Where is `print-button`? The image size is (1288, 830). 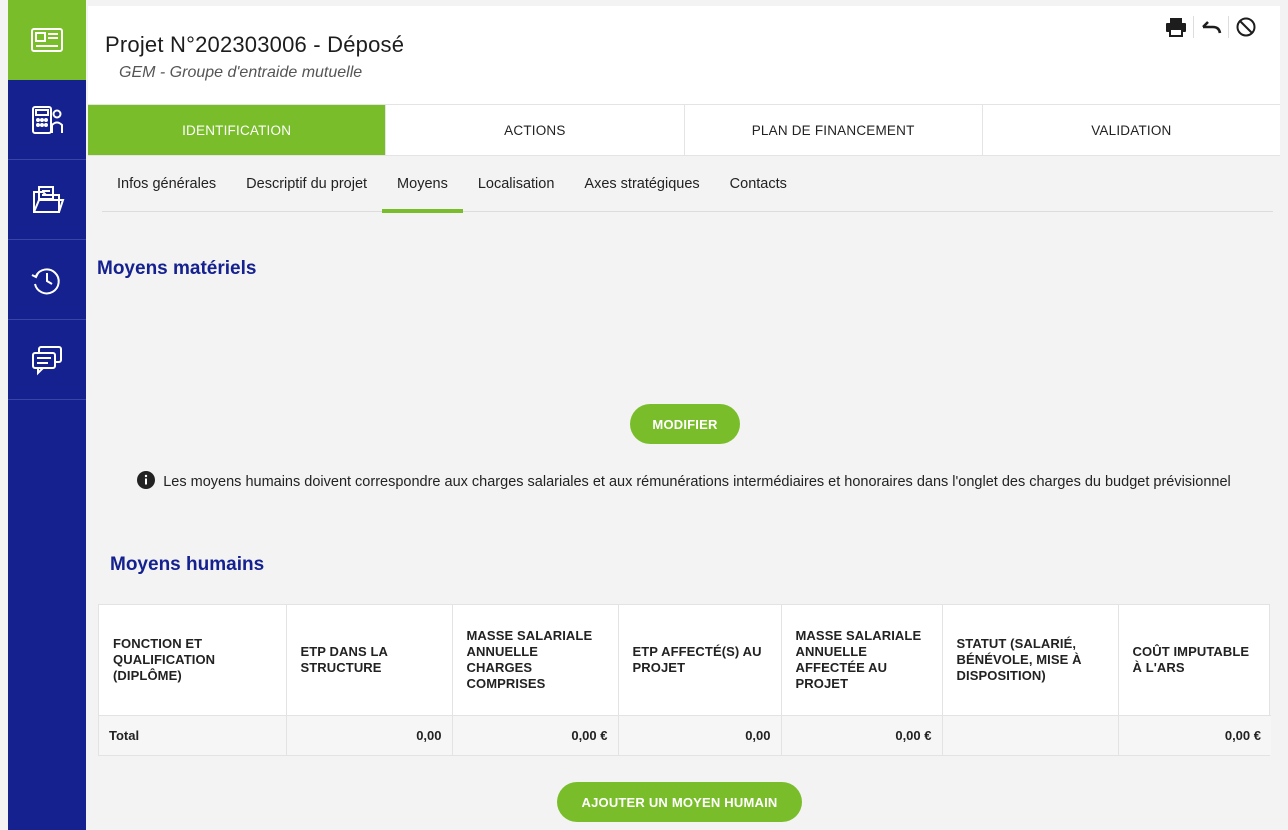 print-button is located at coordinates (1176, 27).